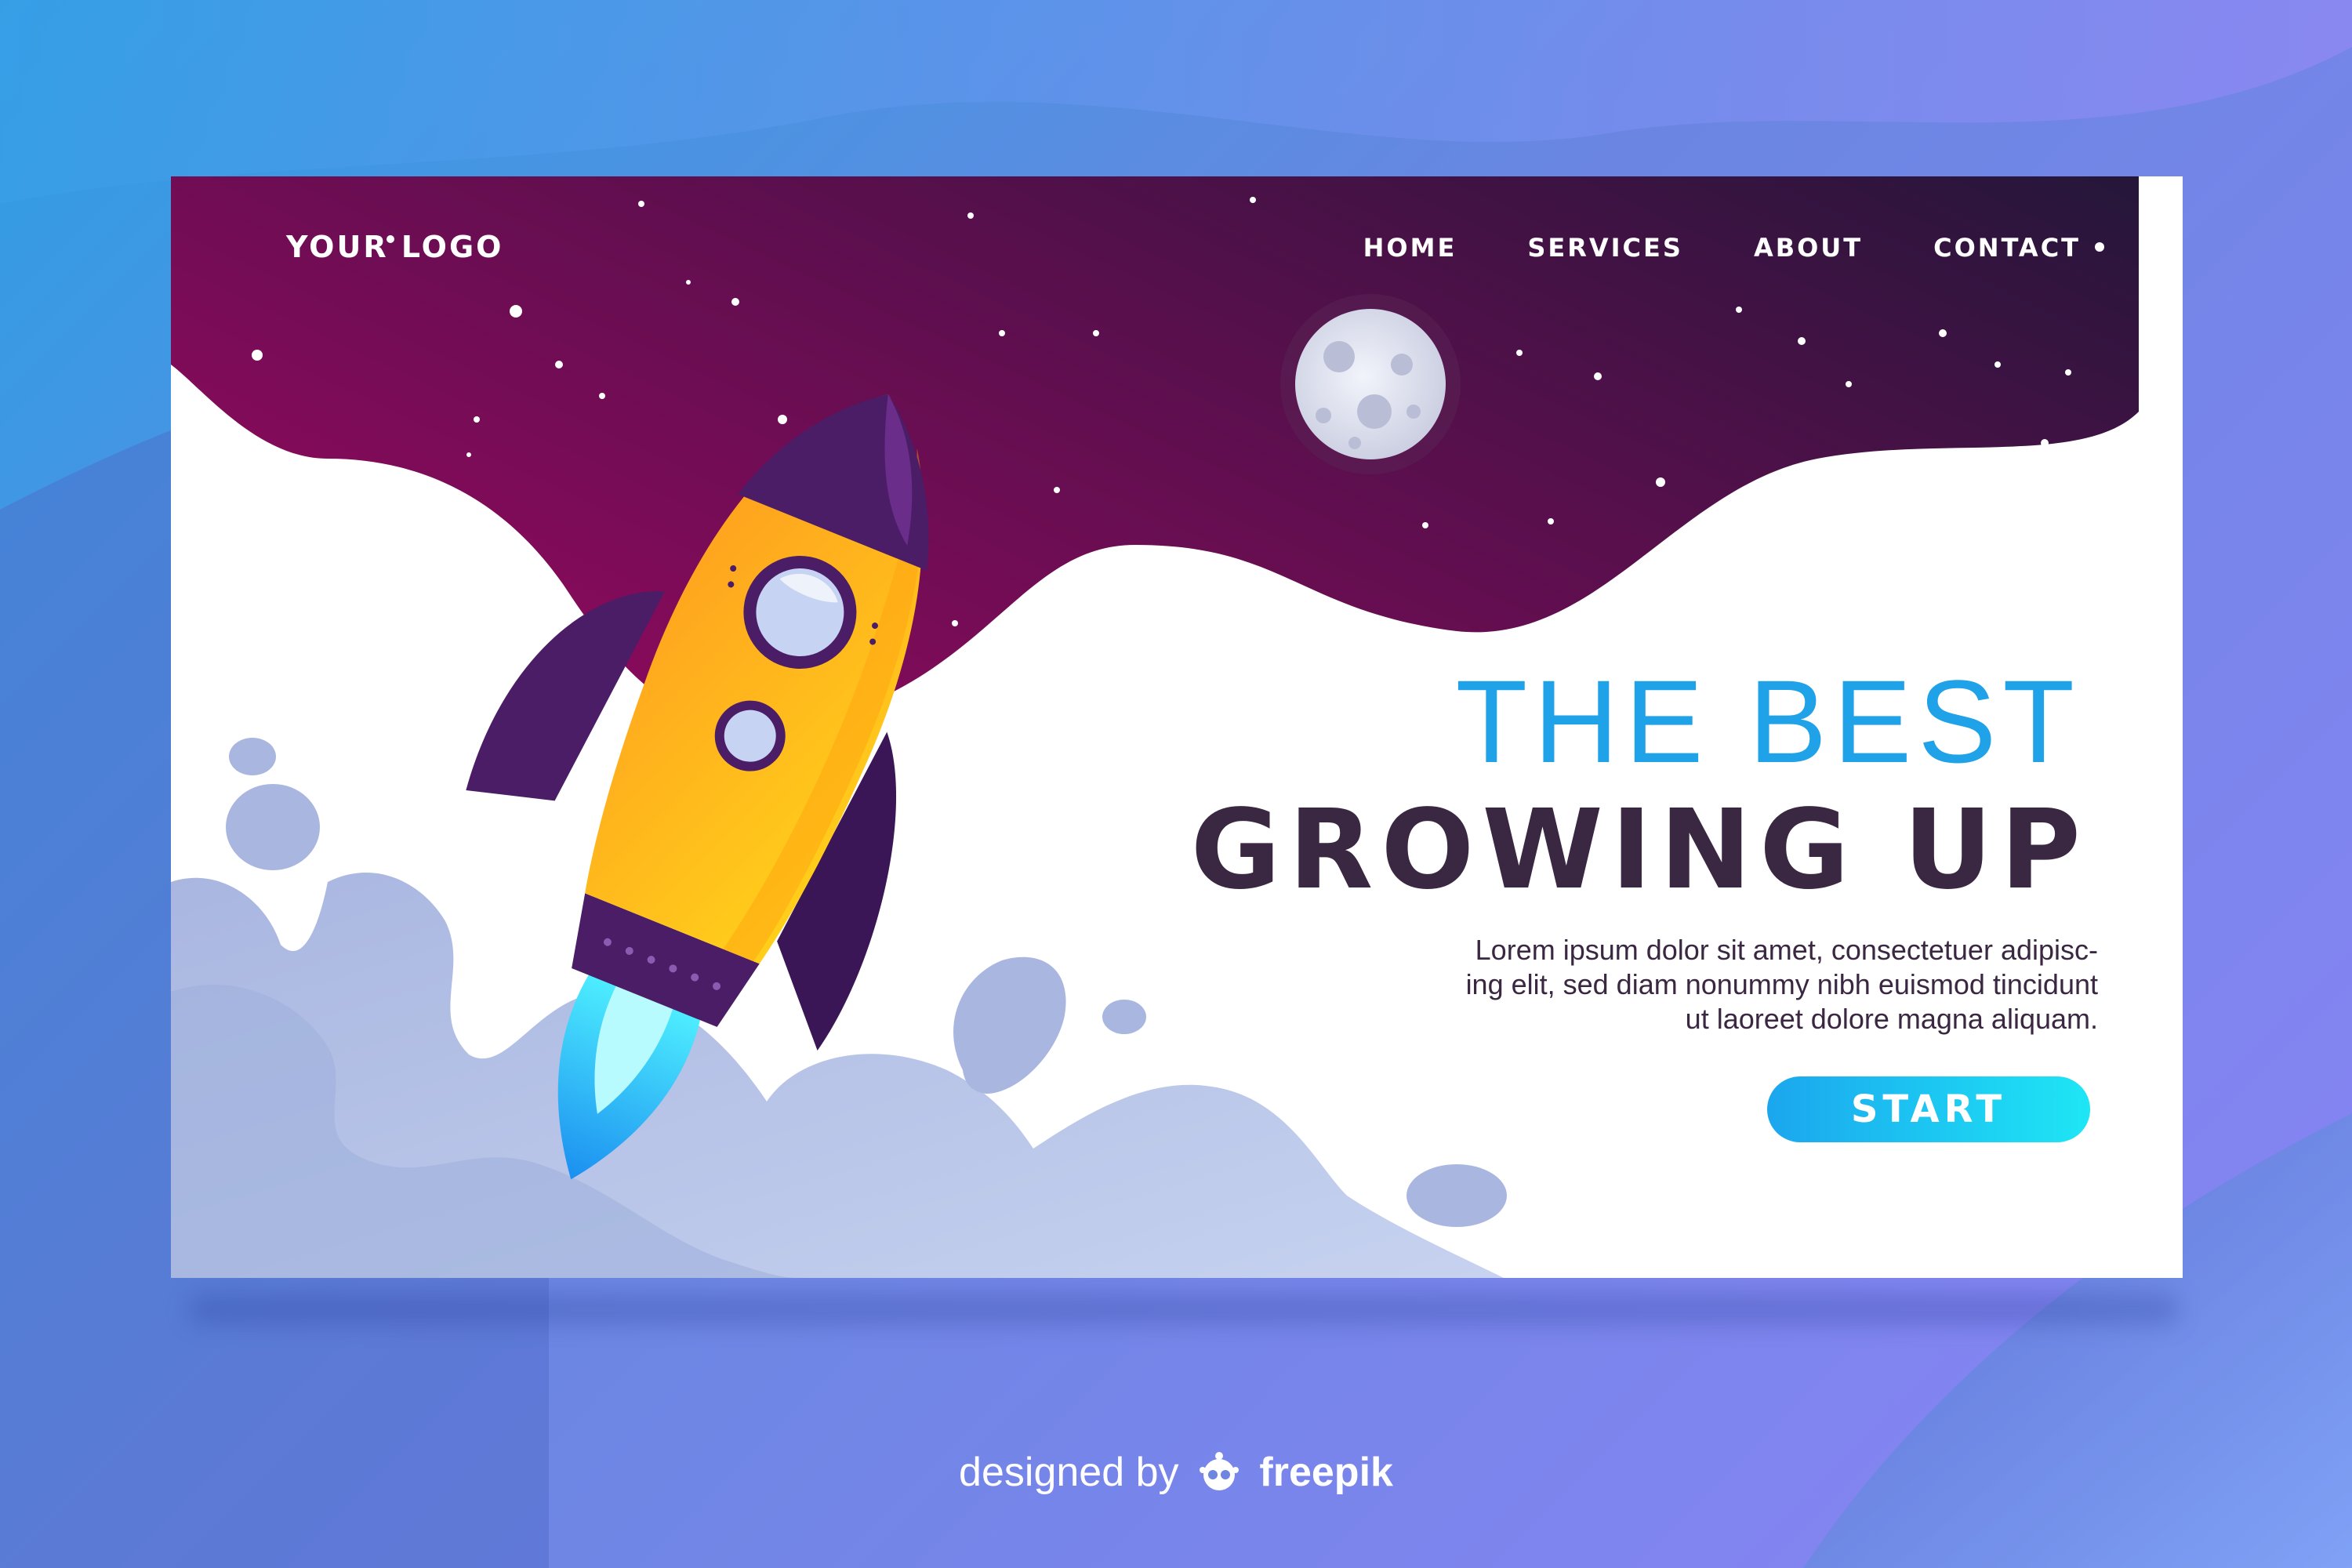  What do you see at coordinates (1639, 850) in the screenshot?
I see `hero-title-line2: GROWING UP` at bounding box center [1639, 850].